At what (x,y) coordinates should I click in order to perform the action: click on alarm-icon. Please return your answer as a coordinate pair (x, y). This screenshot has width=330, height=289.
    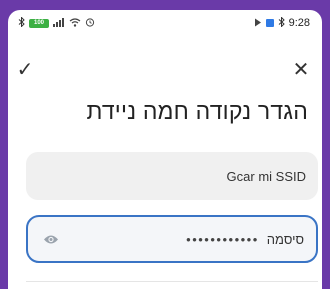
    Looking at the image, I should click on (90, 23).